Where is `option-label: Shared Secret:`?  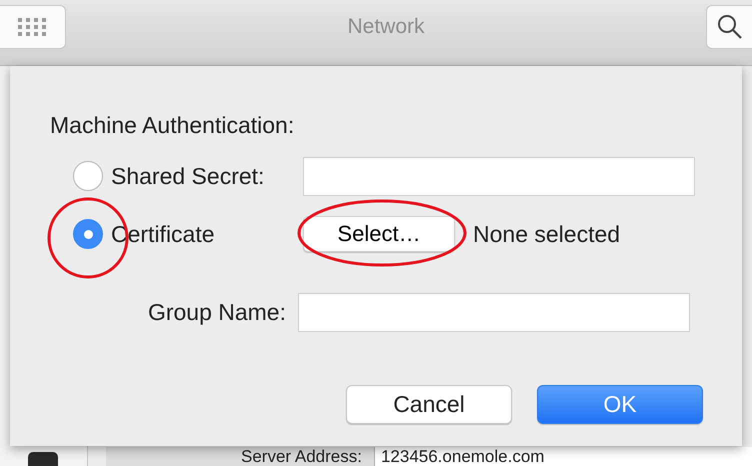 option-label: Shared Secret: is located at coordinates (188, 176).